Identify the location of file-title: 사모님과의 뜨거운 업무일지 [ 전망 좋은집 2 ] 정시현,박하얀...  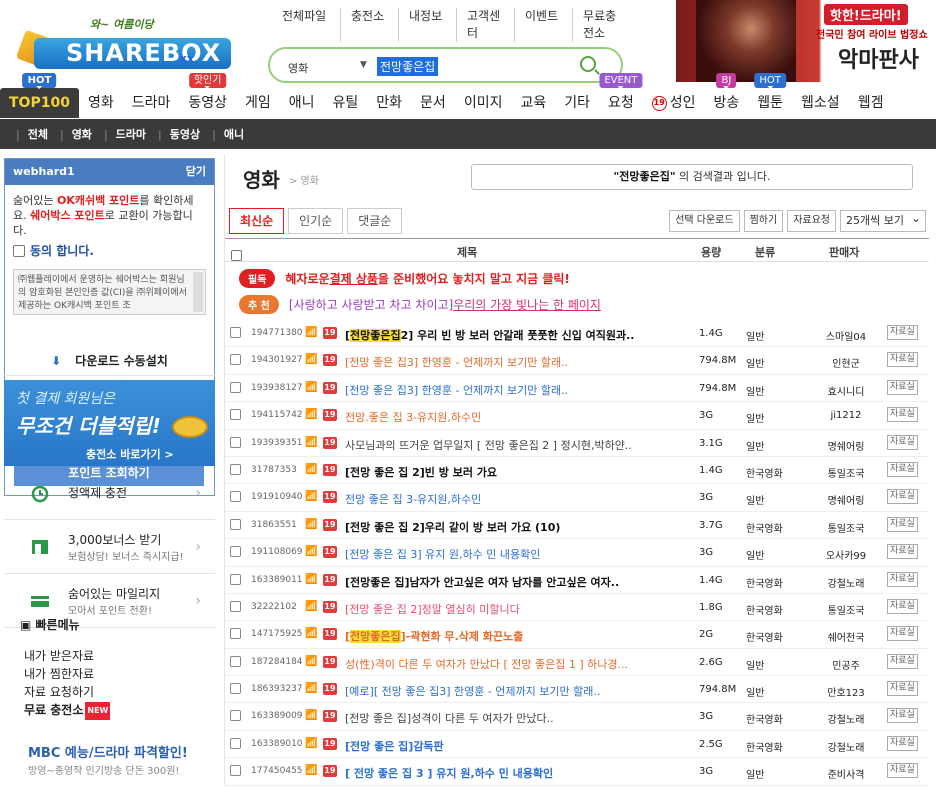
(505, 445).